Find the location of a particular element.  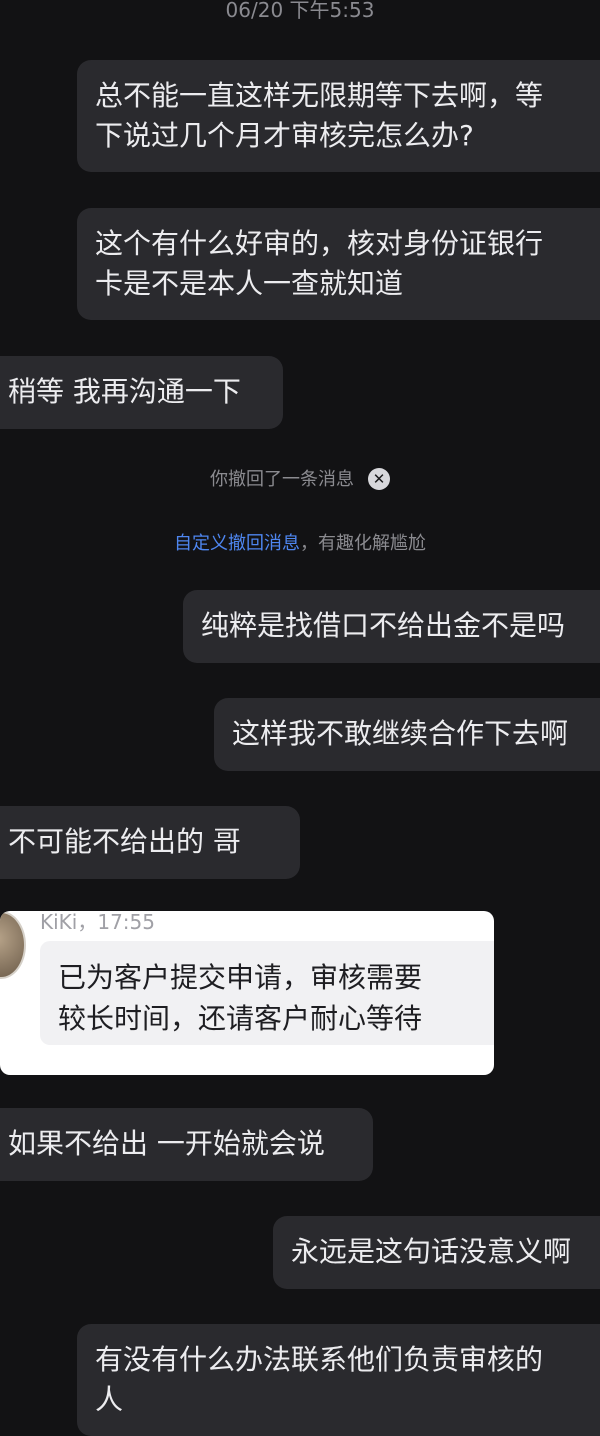

avatar is located at coordinates (13, 945).